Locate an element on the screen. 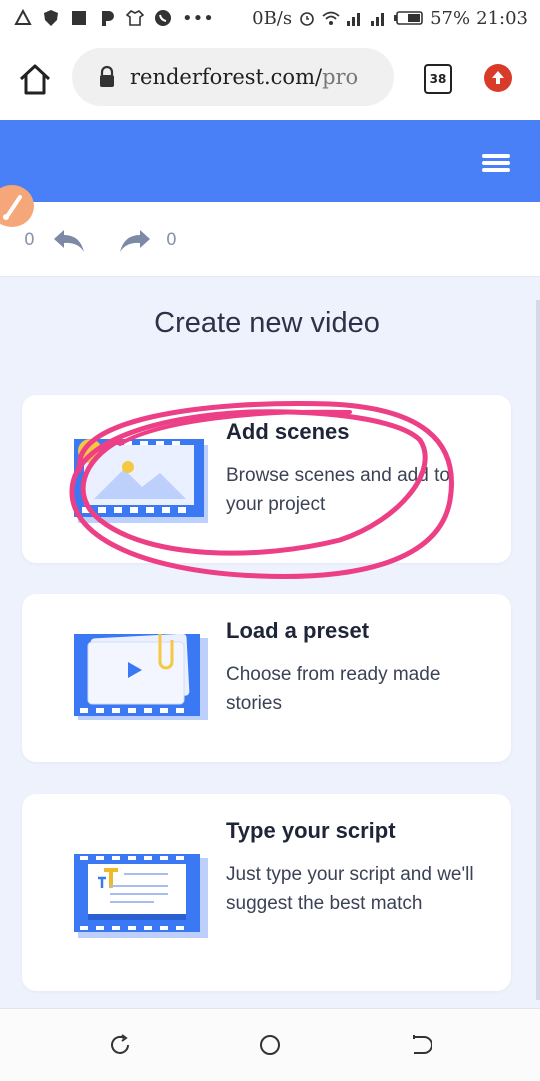 This screenshot has height=1081, width=540. url-path: pro is located at coordinates (340, 77).